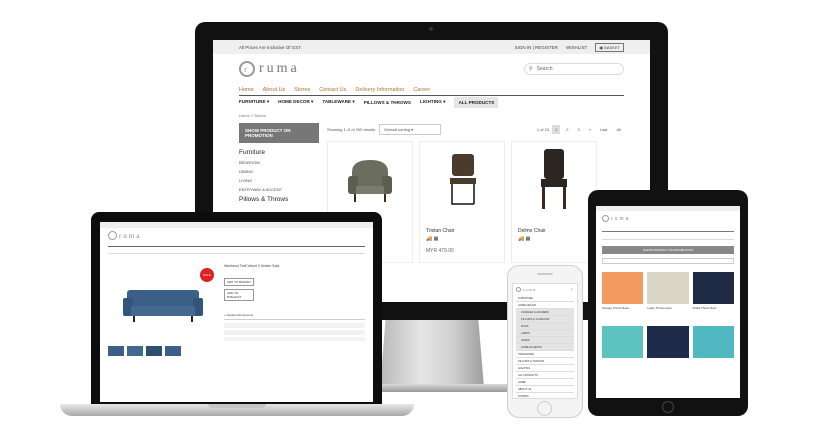 The height and width of the screenshot is (440, 820). Describe the element at coordinates (410, 129) in the screenshot. I see `sort-select: Default sorting ▾` at that location.